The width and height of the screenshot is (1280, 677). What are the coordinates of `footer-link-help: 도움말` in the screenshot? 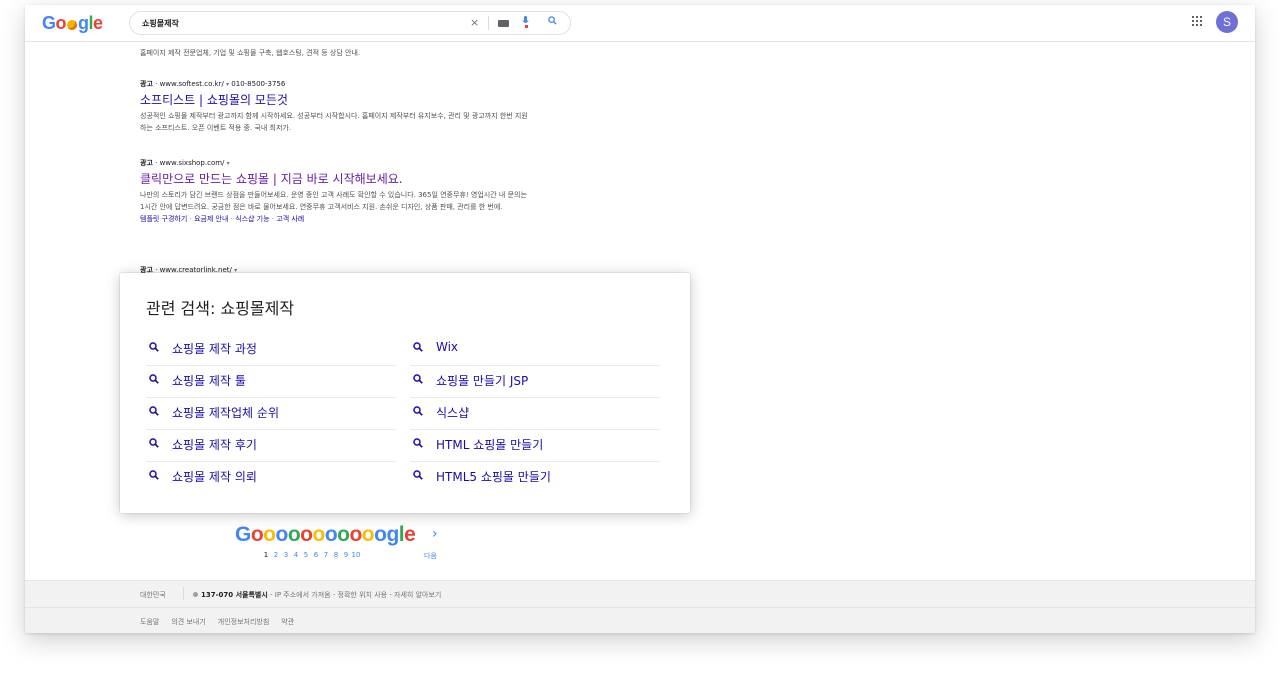 It's located at (149, 622).